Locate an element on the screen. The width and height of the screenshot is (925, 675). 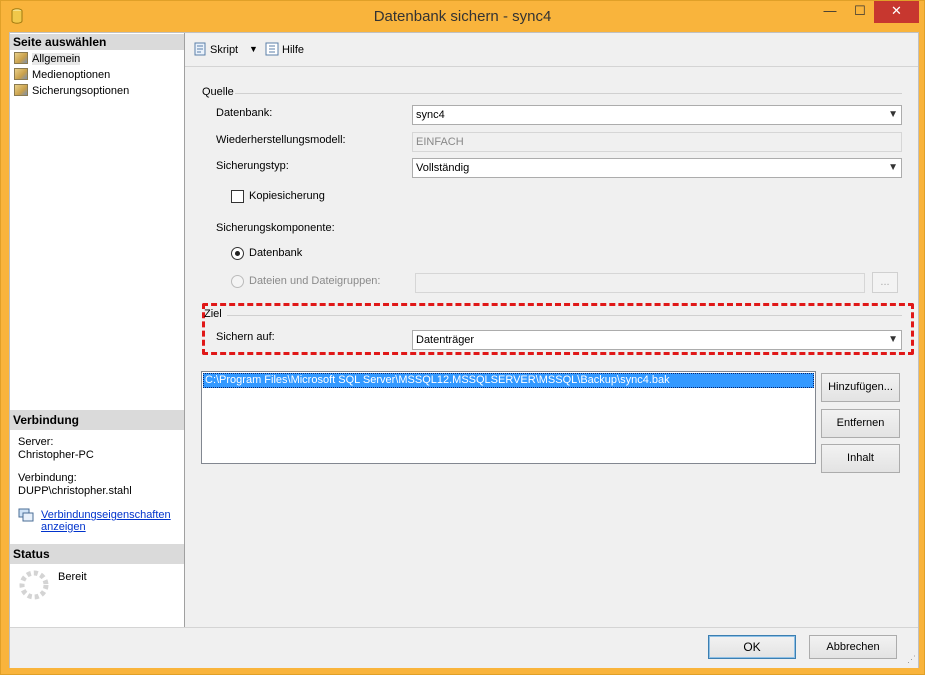
page-item-media-options: Medienoptionen is located at coordinates (62, 75).